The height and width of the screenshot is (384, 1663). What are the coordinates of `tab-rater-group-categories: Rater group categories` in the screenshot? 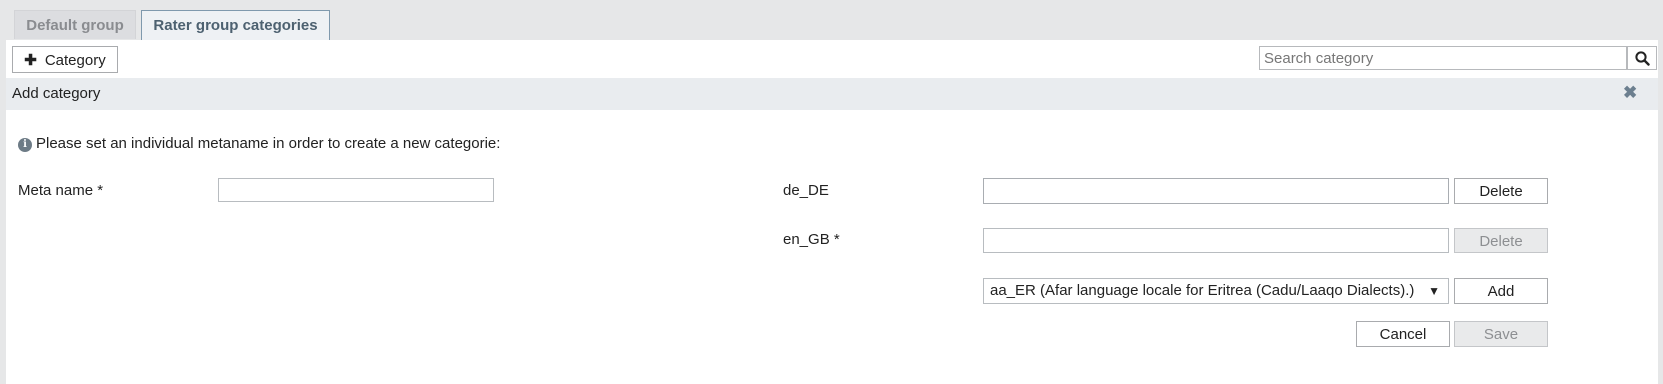 It's located at (235, 25).